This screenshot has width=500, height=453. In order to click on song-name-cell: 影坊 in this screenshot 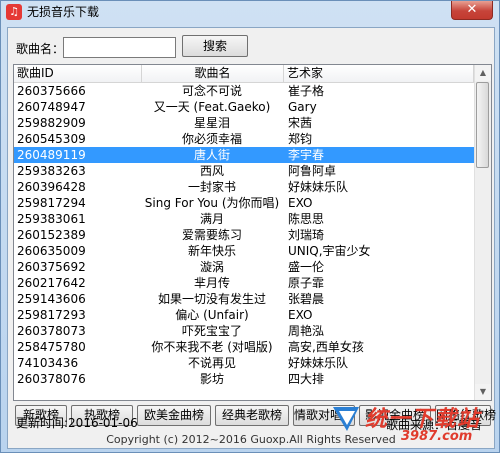, I will do `click(211, 379)`.